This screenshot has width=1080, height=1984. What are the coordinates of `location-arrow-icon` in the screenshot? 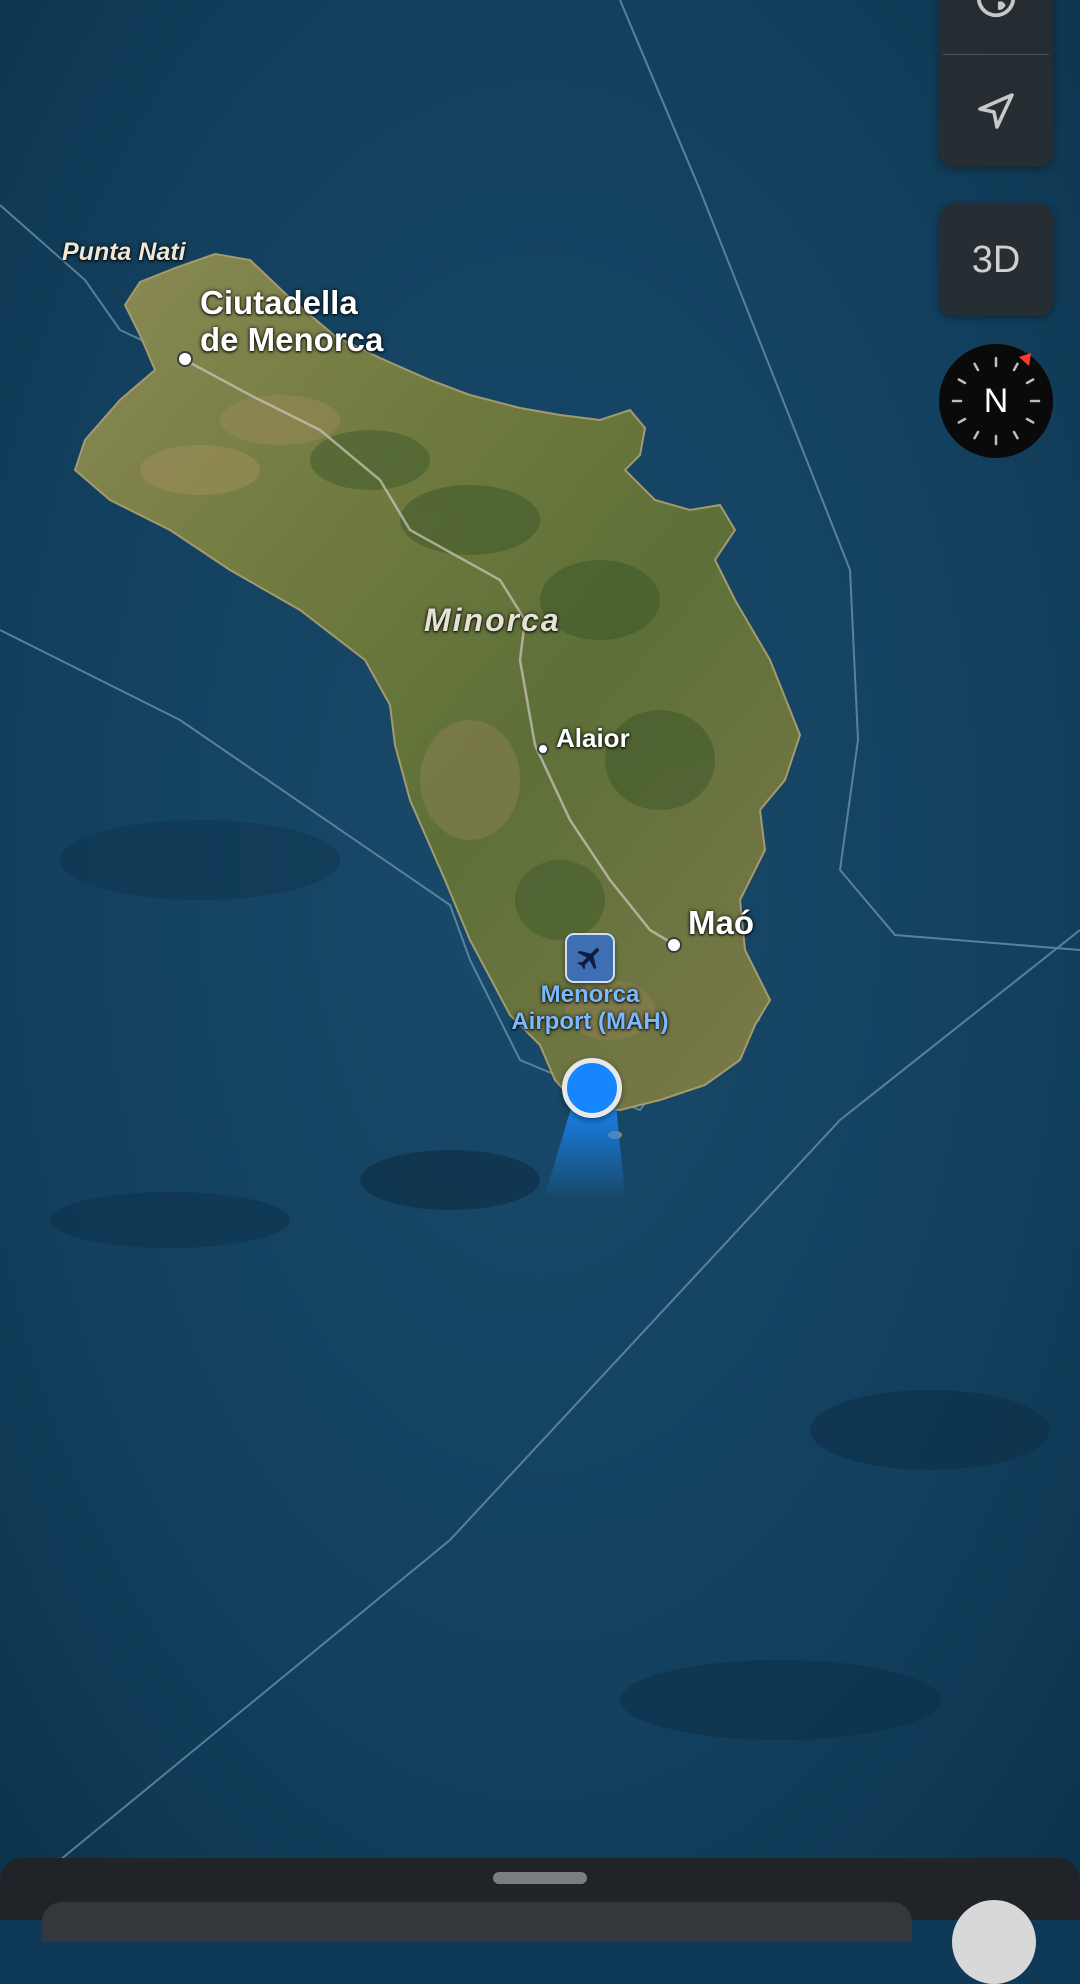 It's located at (996, 111).